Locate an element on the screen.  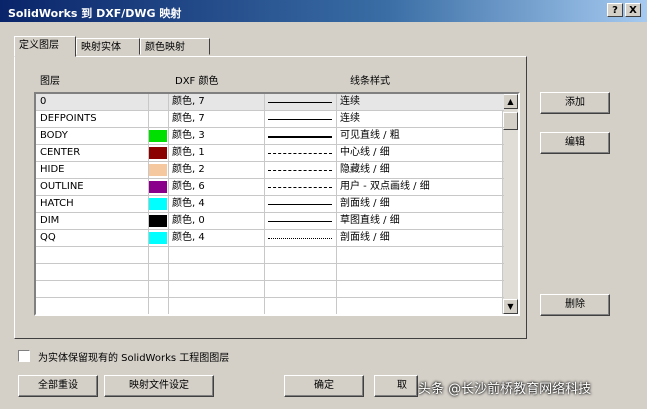
line-style: 隐藏线 / 细 is located at coordinates (365, 169).